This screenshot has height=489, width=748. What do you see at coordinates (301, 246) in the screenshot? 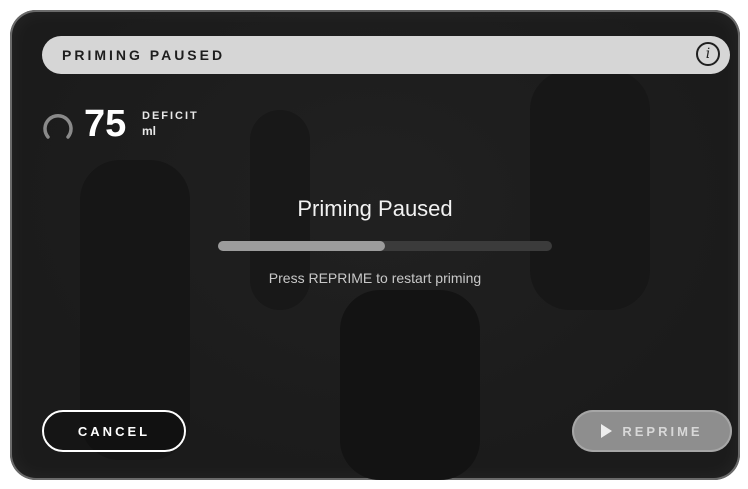
I see `priming-progress-fill` at bounding box center [301, 246].